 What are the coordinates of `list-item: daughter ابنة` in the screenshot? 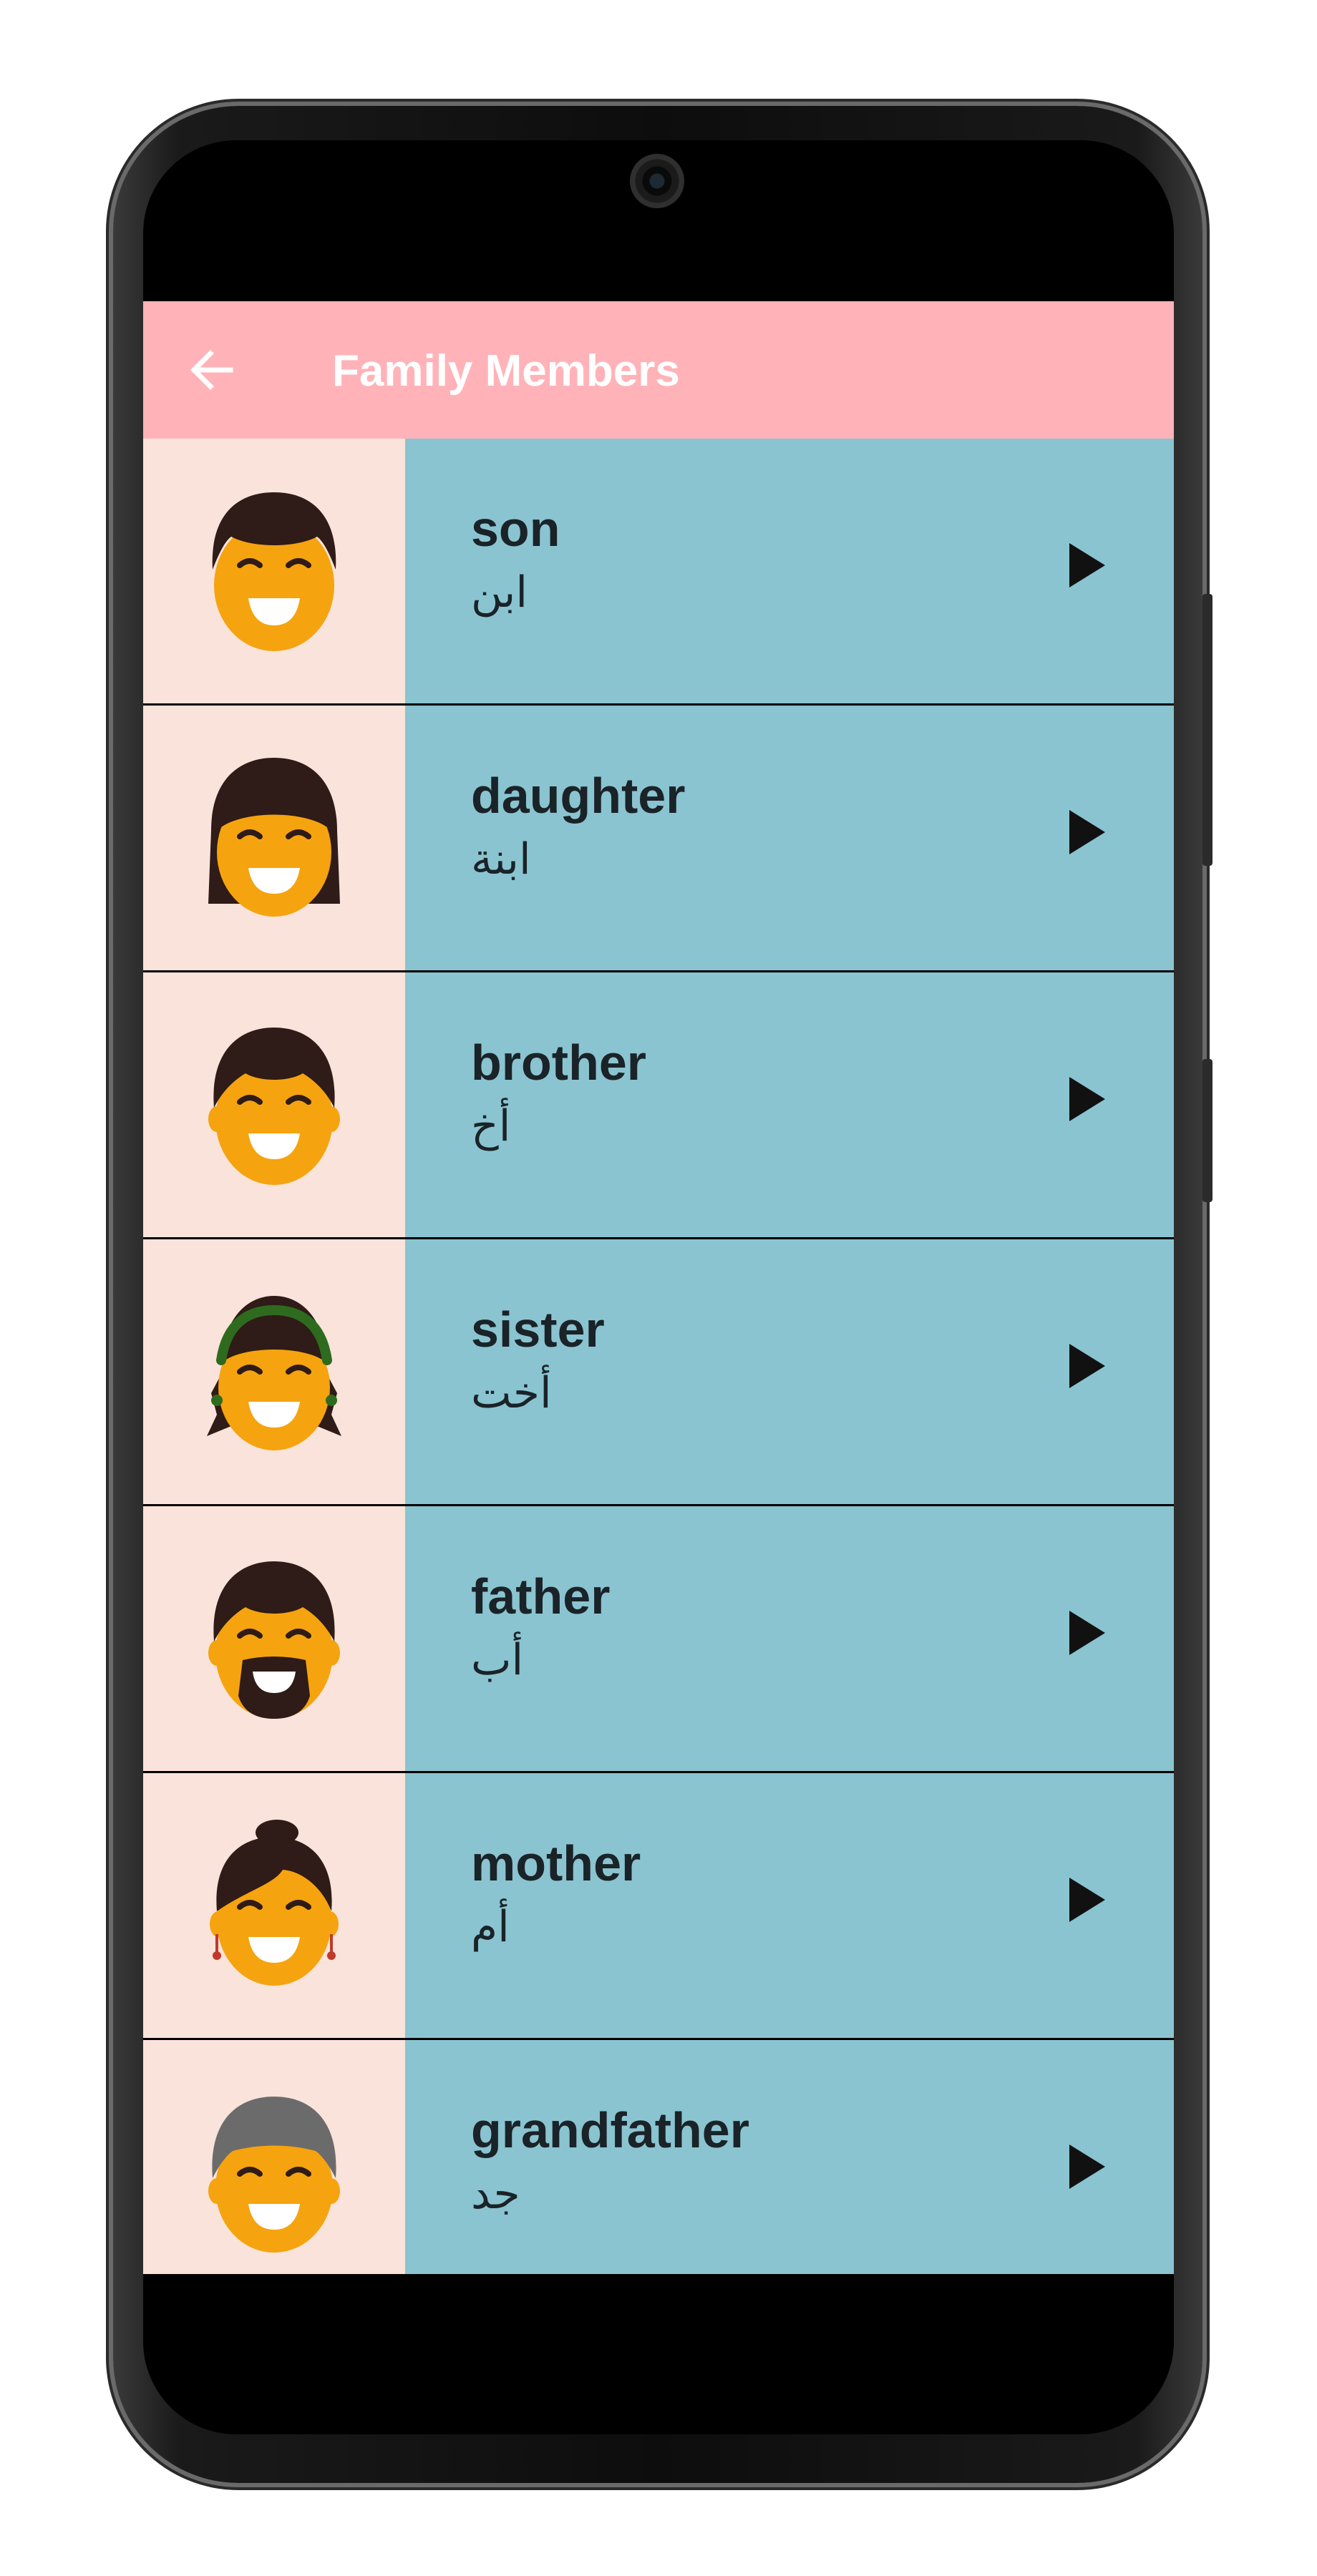 It's located at (658, 839).